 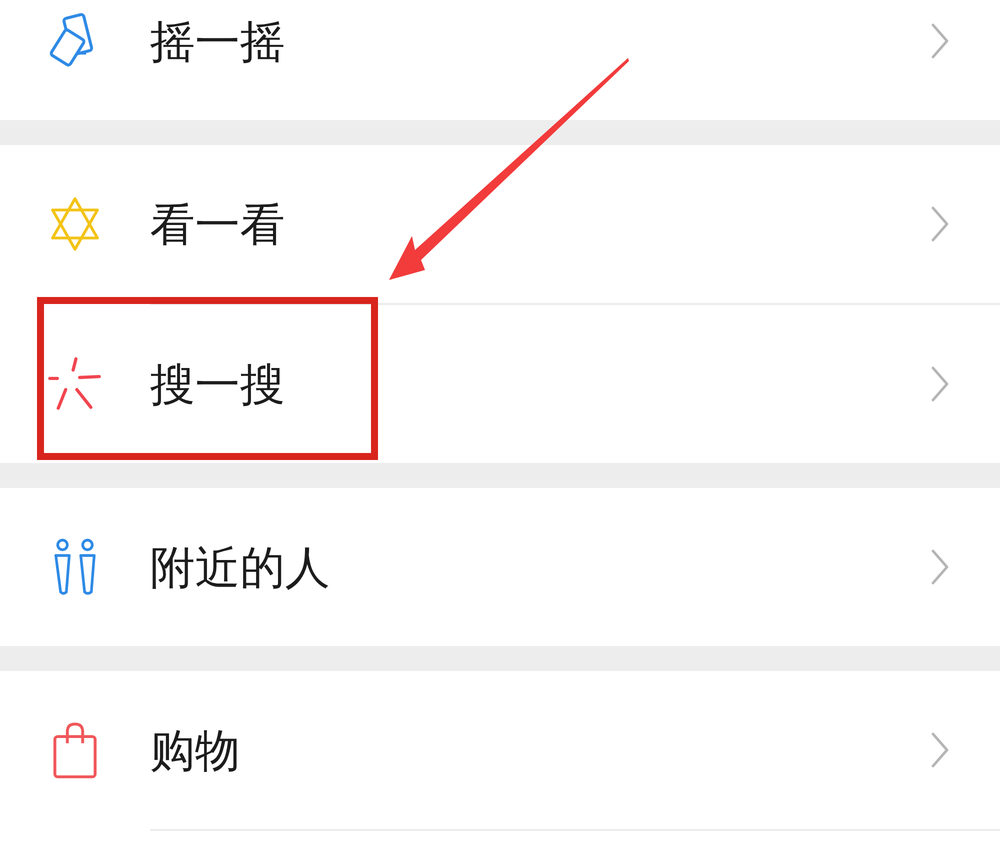 What do you see at coordinates (75, 224) in the screenshot?
I see `star-icon` at bounding box center [75, 224].